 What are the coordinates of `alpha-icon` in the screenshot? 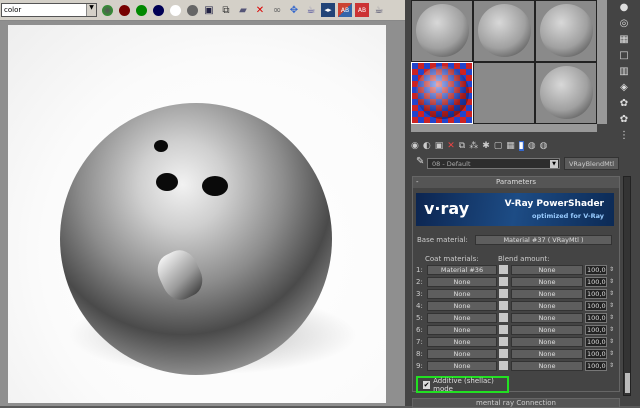 It's located at (175, 10).